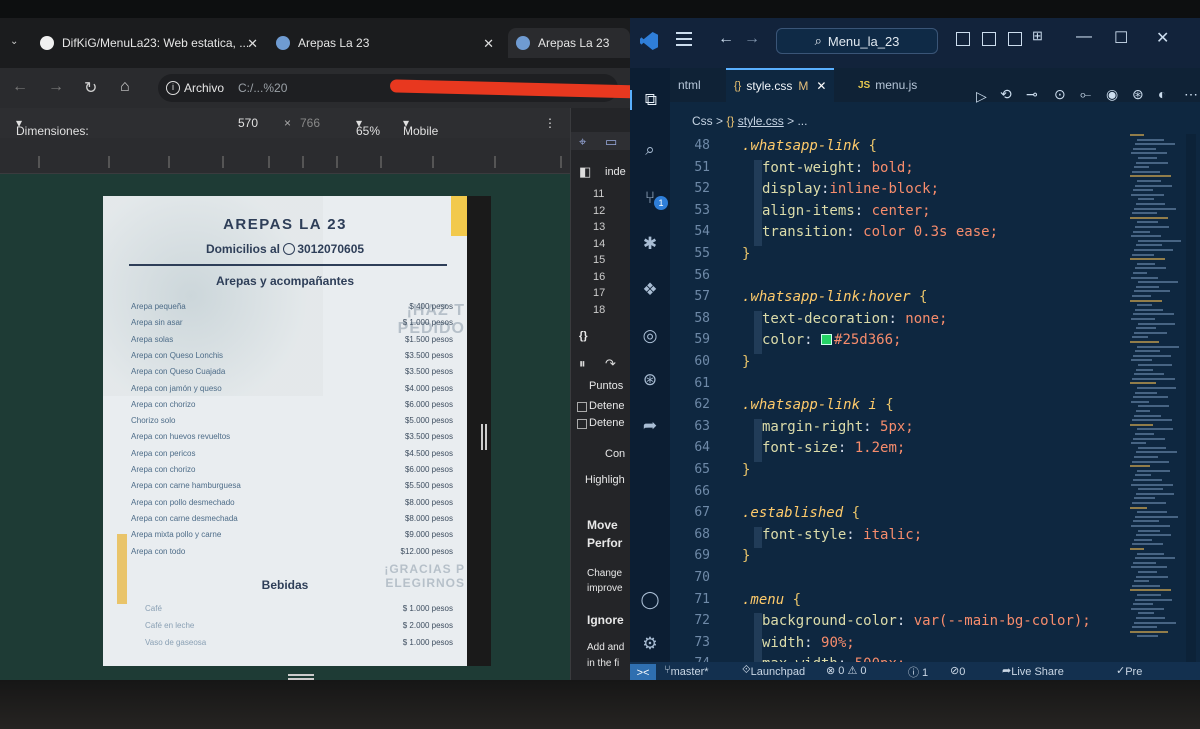  Describe the element at coordinates (1033, 671) in the screenshot. I see `live-share-button: ➦ Live Share` at that location.